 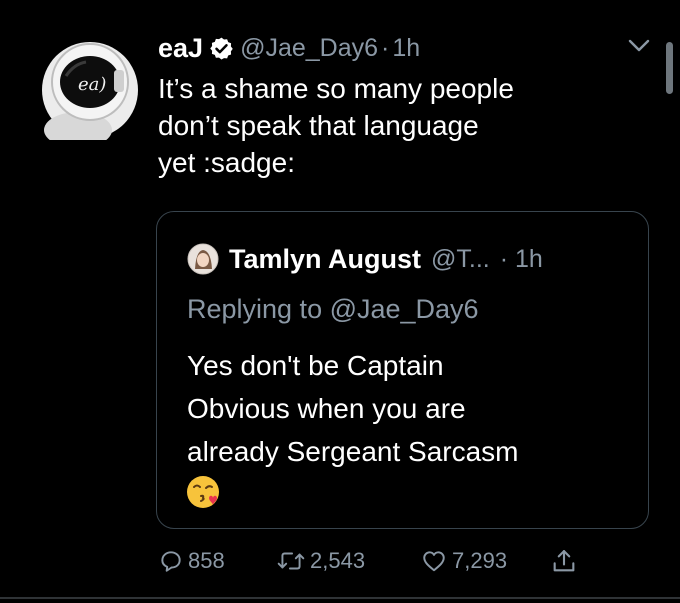 What do you see at coordinates (309, 48) in the screenshot?
I see `author-handle: @Jae_Day6` at bounding box center [309, 48].